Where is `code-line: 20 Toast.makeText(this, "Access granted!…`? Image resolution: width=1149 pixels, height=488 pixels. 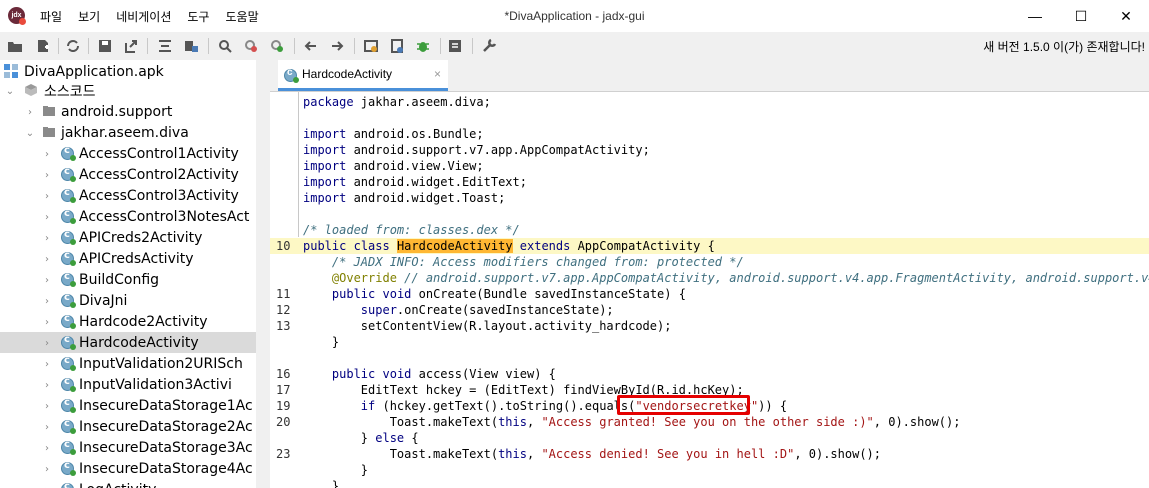
code-line: 20 Toast.makeText(this, "Access granted!… is located at coordinates (709, 422).